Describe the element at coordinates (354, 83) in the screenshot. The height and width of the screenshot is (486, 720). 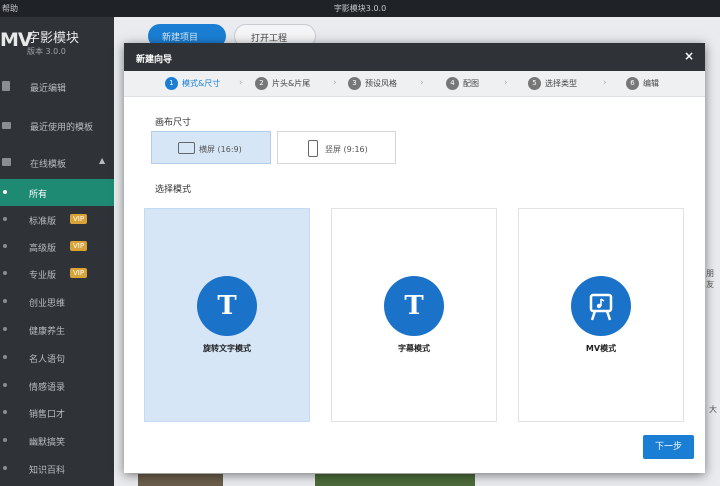
I see `step-number: 3` at that location.